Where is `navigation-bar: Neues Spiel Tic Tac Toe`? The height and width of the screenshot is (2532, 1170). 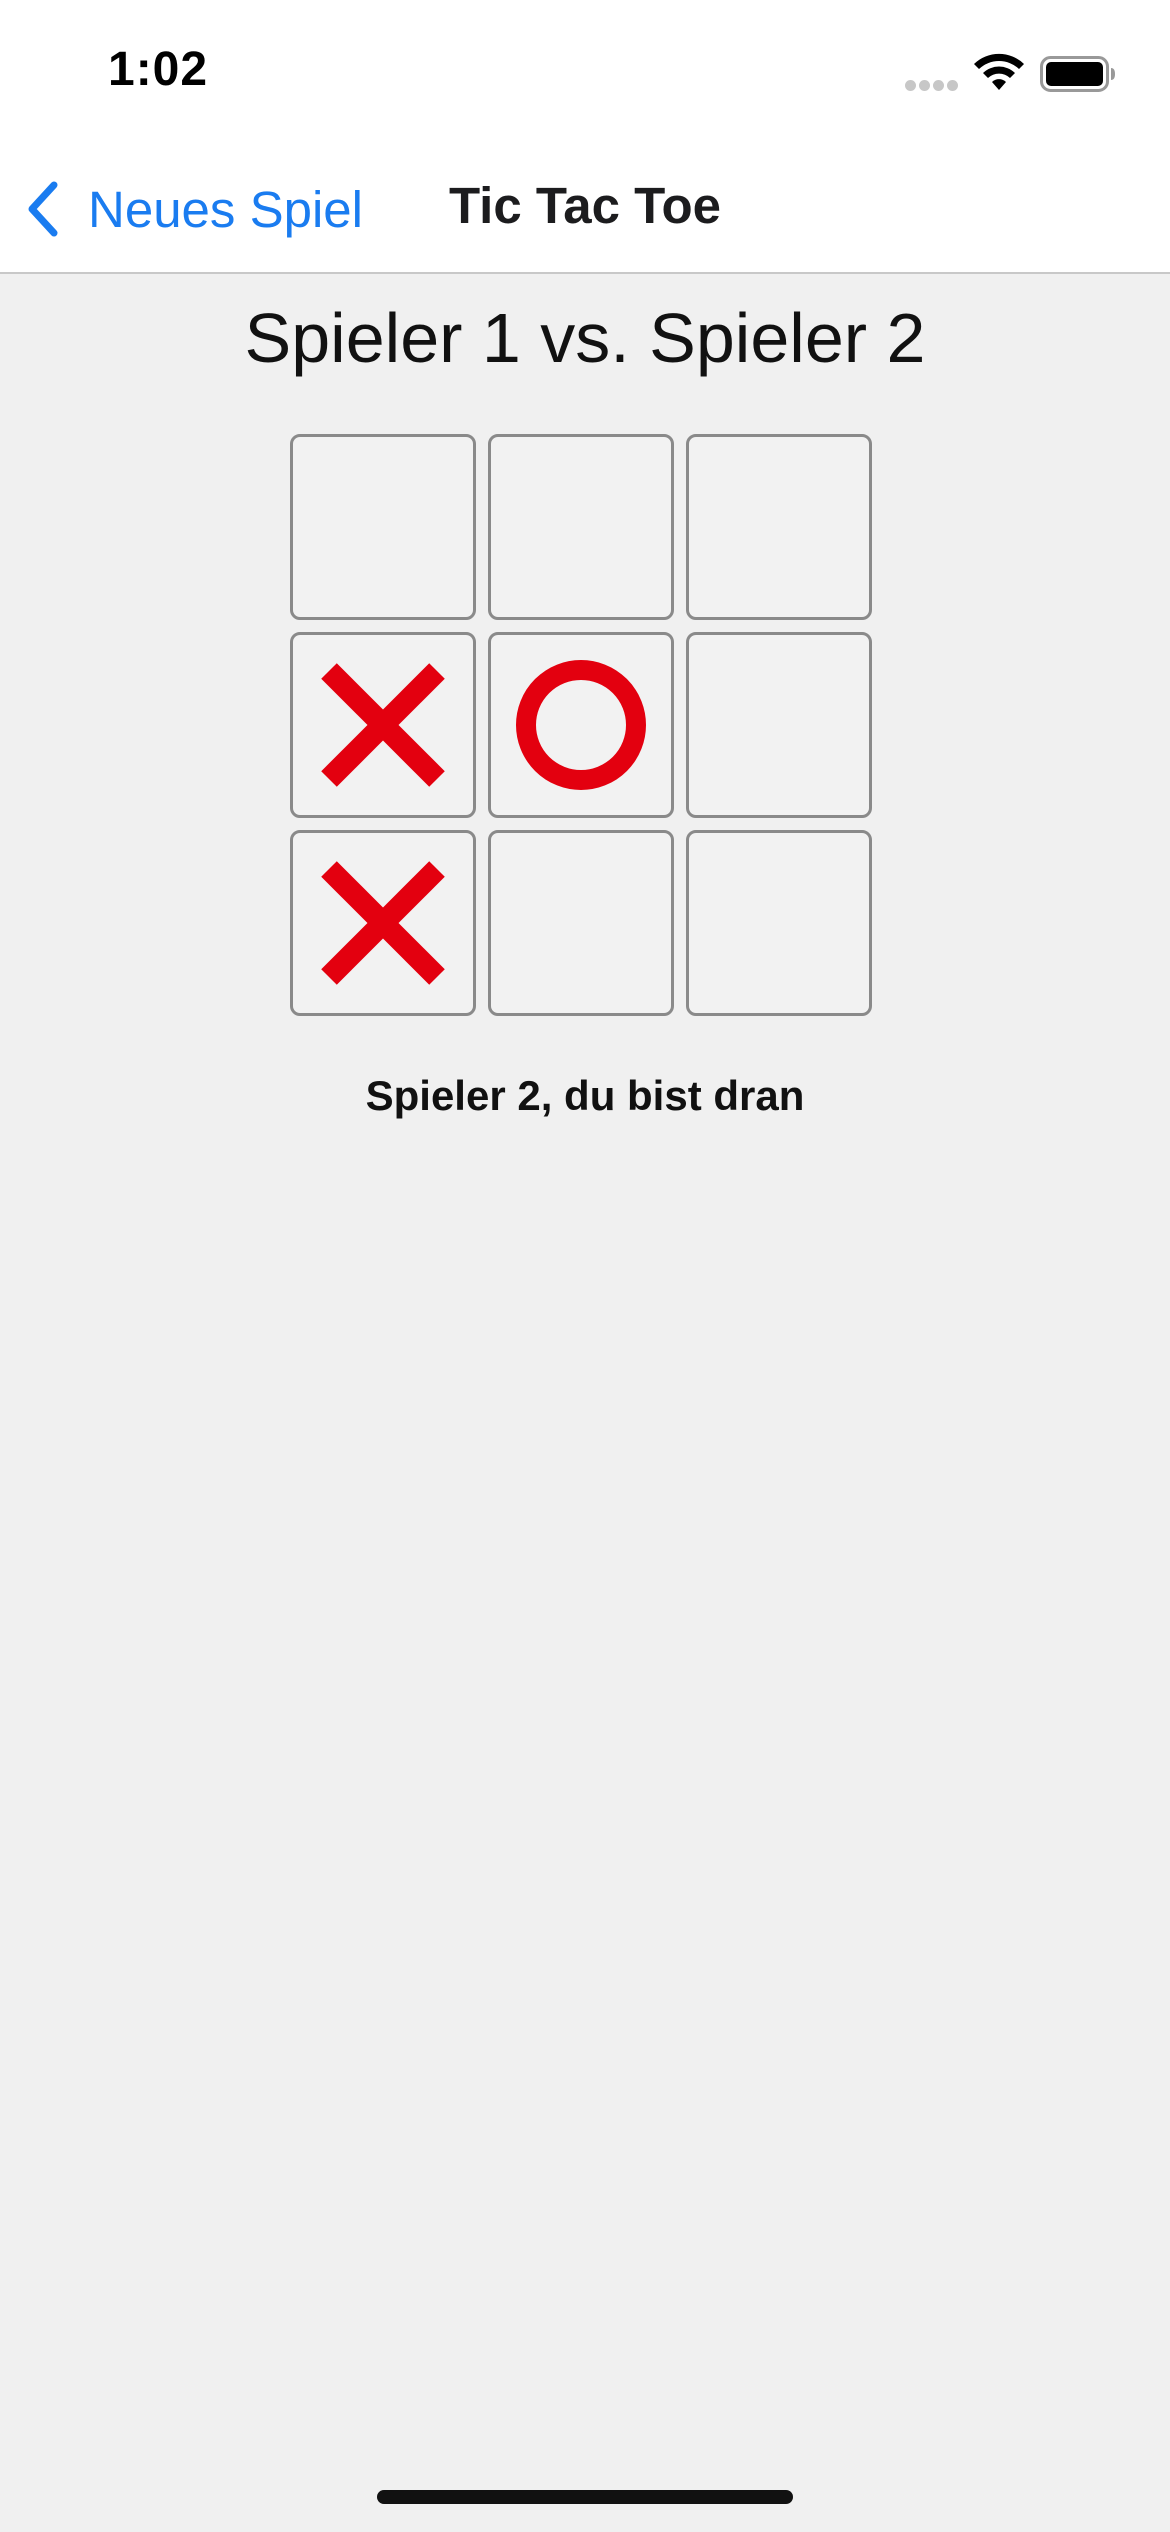 navigation-bar: Neues Spiel Tic Tac Toe is located at coordinates (585, 212).